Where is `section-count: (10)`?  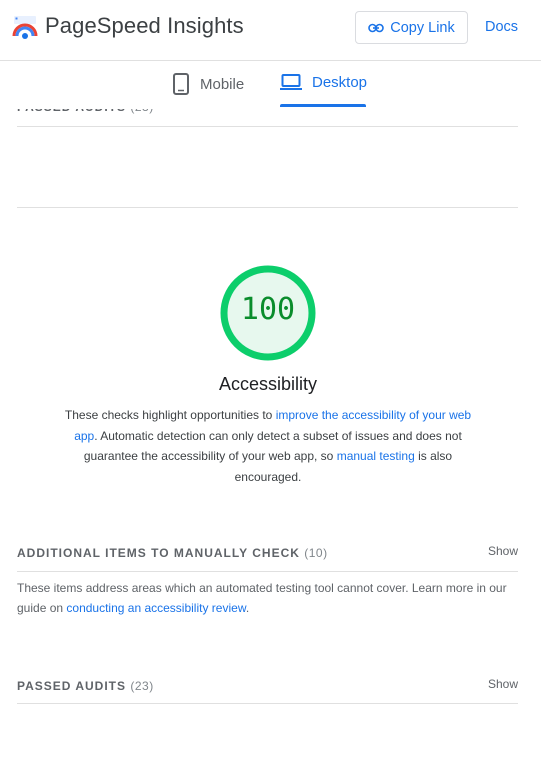 section-count: (10) is located at coordinates (316, 553).